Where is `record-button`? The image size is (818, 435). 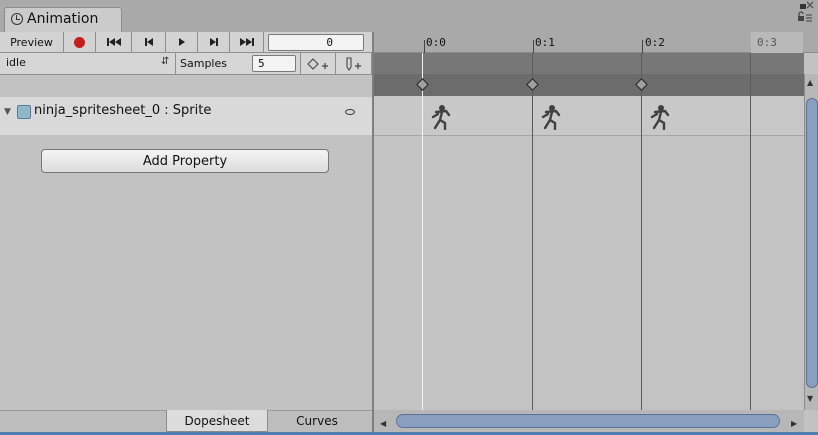 record-button is located at coordinates (80, 42).